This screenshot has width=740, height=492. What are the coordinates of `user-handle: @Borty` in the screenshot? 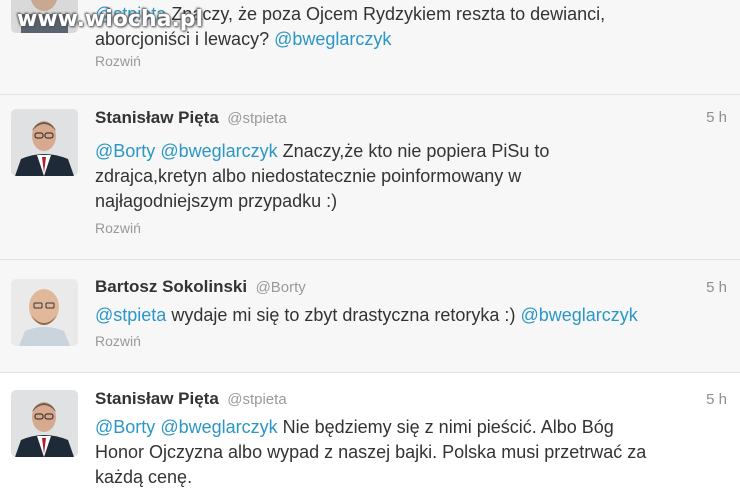 It's located at (281, 287).